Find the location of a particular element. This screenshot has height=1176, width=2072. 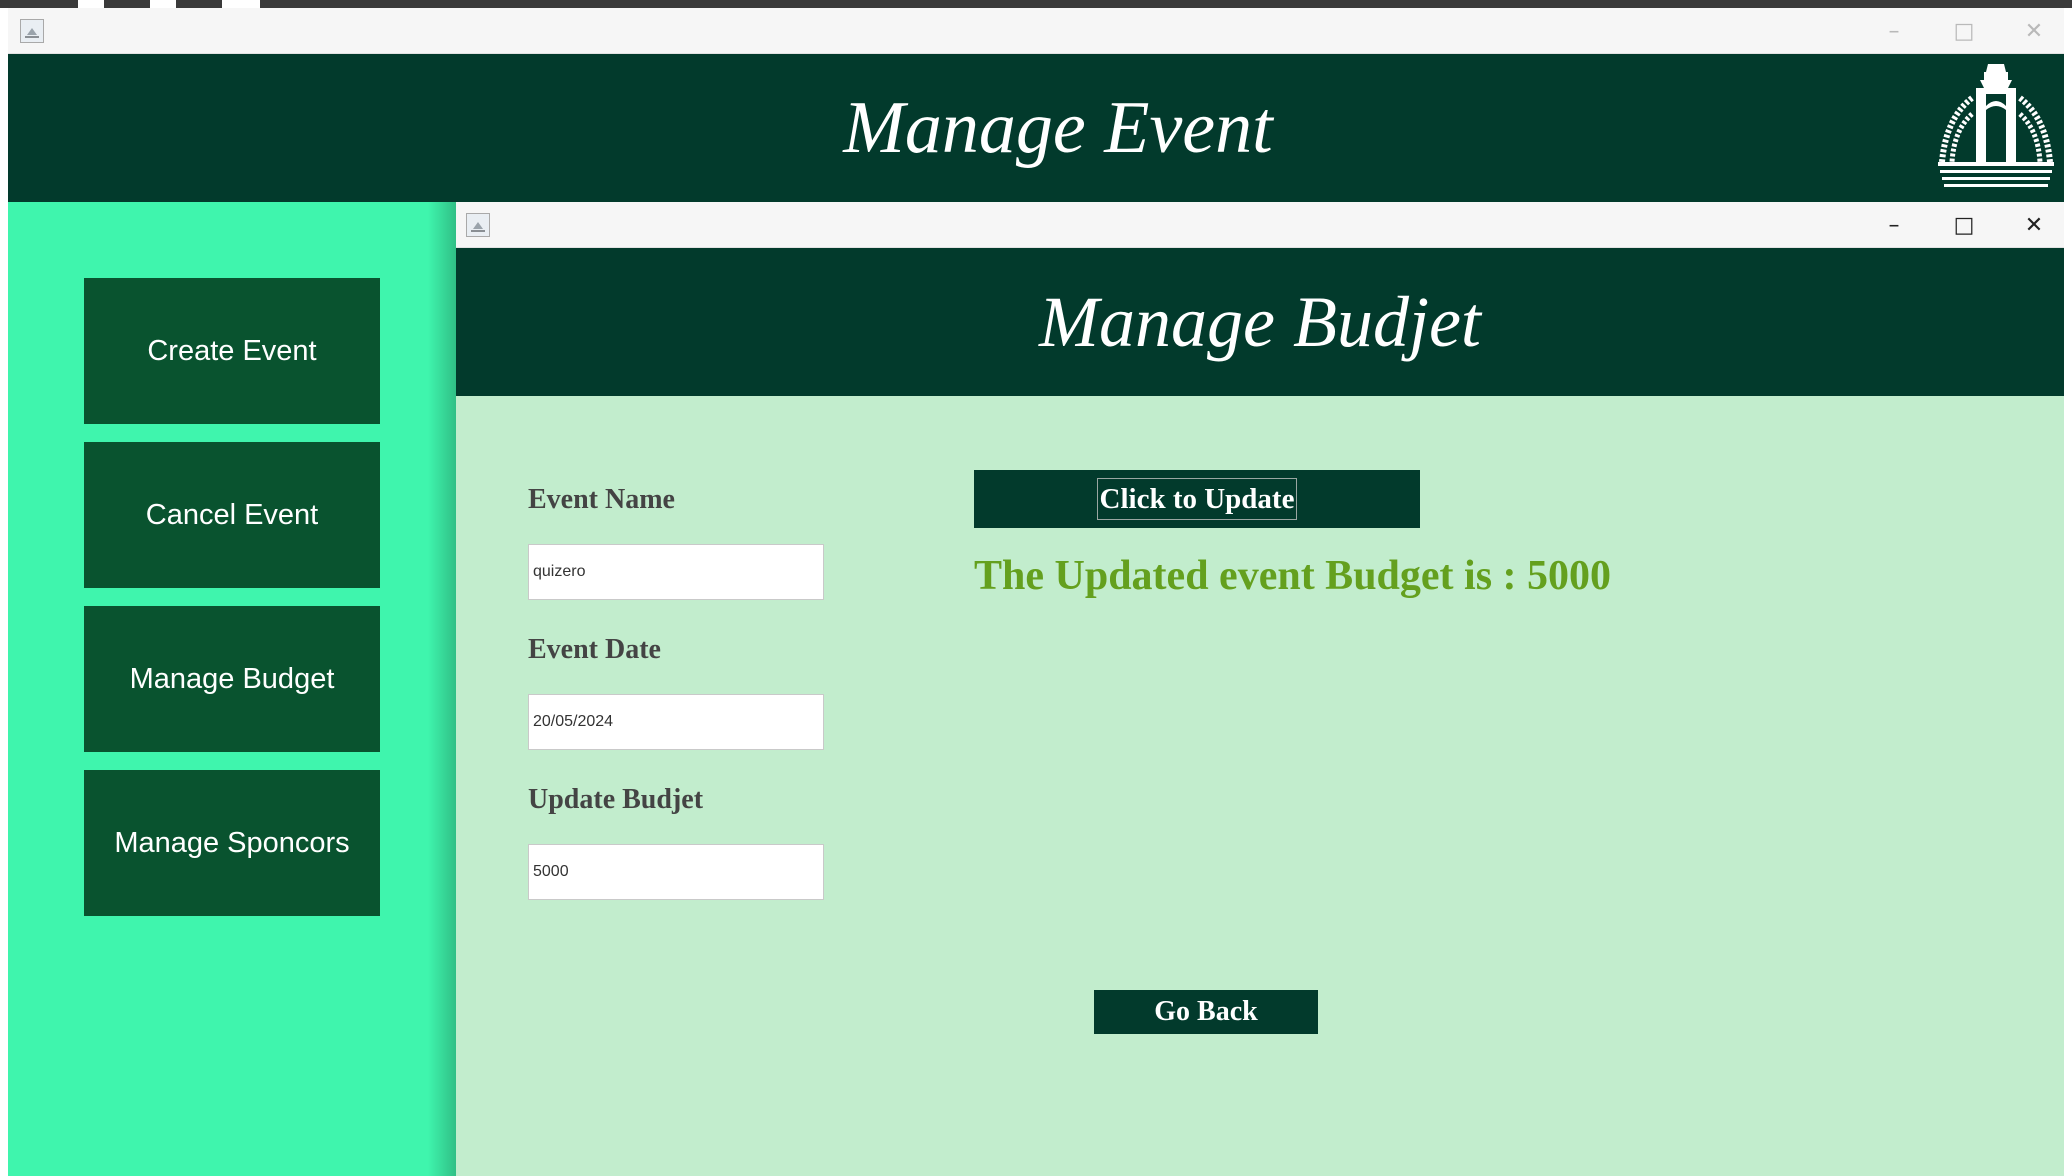

event-name-label: Event Name is located at coordinates (601, 499).